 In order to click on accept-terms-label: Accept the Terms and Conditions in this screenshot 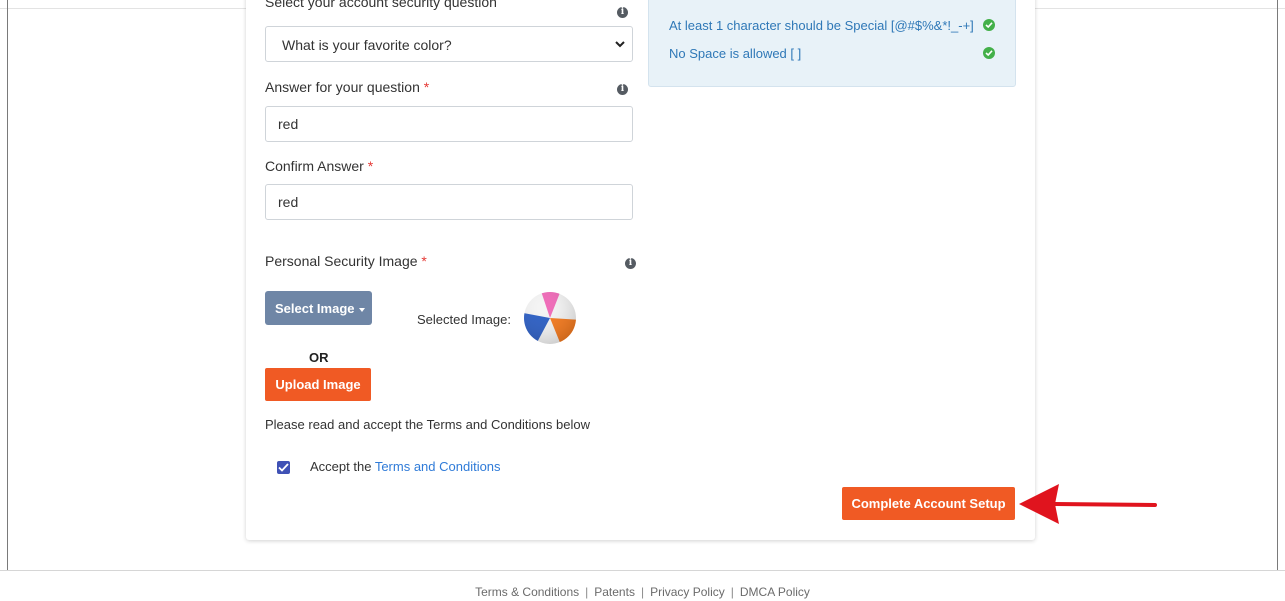, I will do `click(405, 466)`.